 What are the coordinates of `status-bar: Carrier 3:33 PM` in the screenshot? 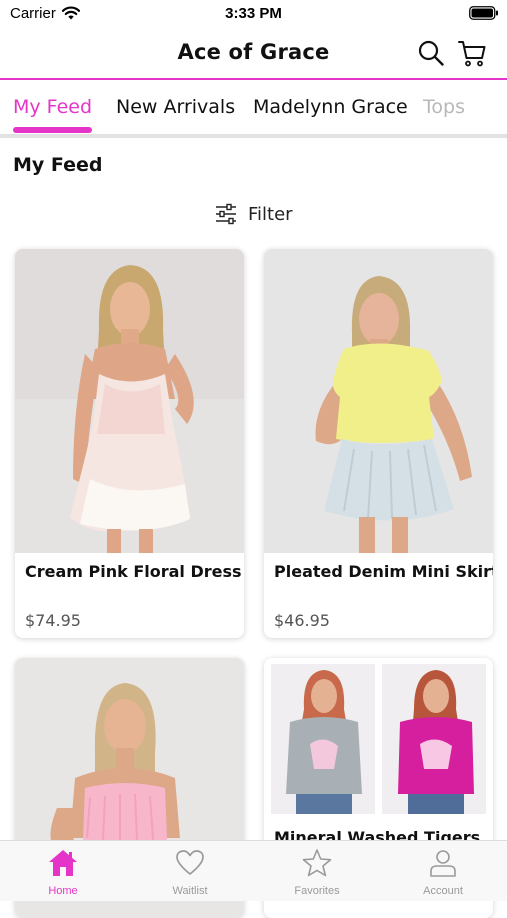 It's located at (253, 14).